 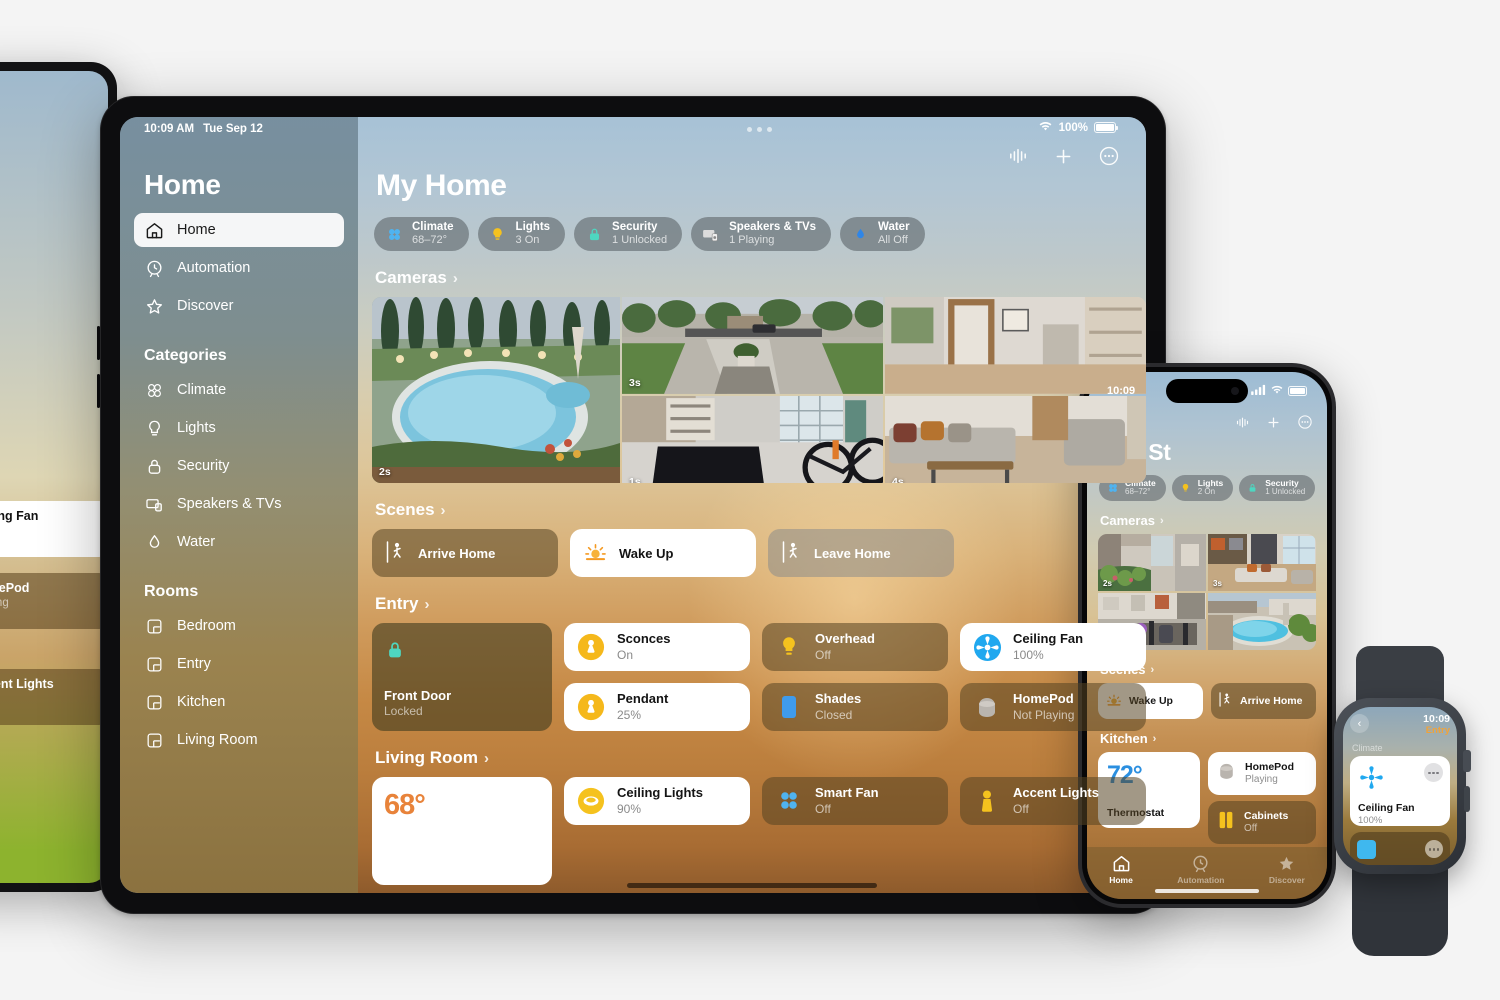 I want to click on secondary-tile-homepod: HomePod Playing, so click(x=54, y=601).